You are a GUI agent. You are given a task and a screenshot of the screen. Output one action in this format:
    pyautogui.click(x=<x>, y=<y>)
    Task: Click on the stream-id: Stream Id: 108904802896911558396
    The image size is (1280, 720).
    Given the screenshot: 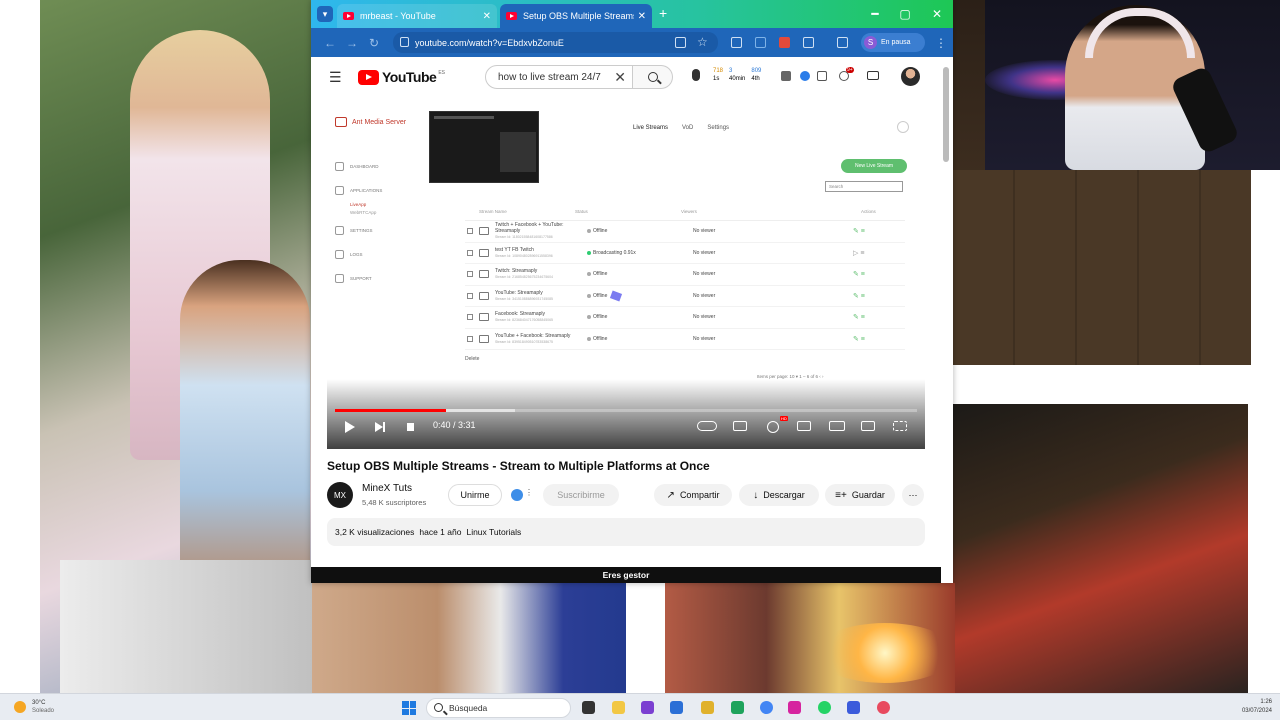 What is the action you would take?
    pyautogui.click(x=524, y=255)
    